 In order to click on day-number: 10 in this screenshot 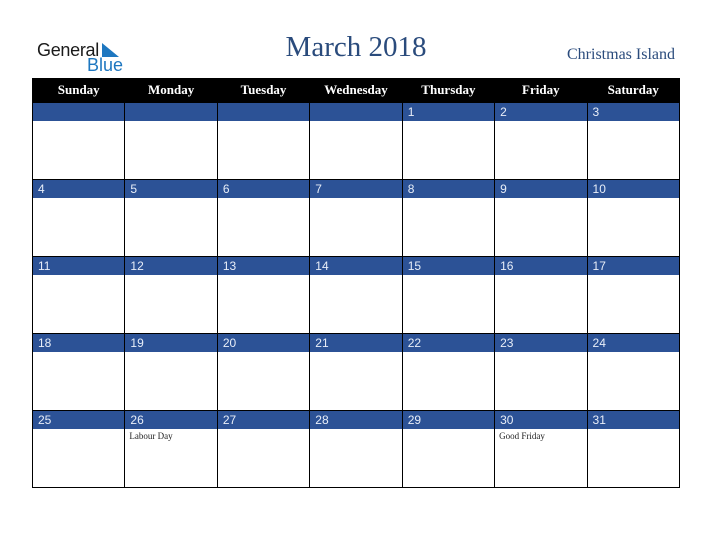, I will do `click(633, 189)`.